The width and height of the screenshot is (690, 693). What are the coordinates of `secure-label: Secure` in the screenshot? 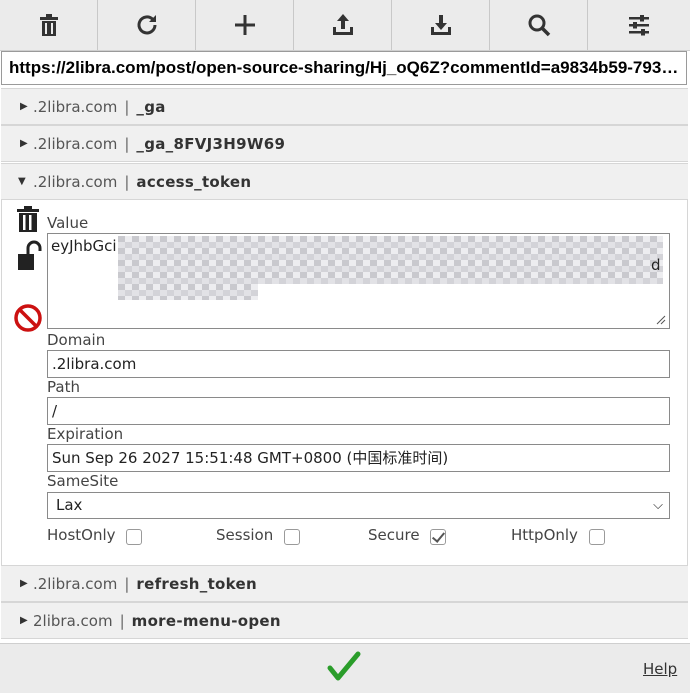 It's located at (394, 535).